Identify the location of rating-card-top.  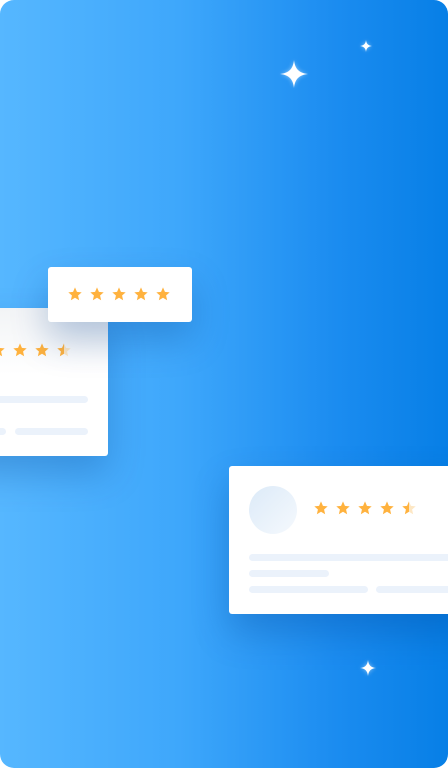
(120, 294).